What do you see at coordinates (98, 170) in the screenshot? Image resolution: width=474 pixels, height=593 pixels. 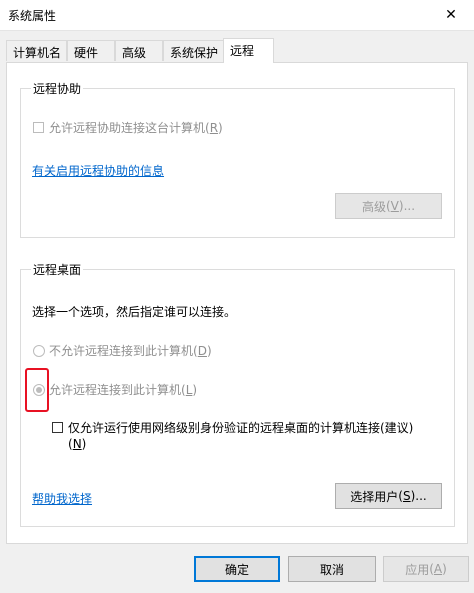 I see `remote-assistance-info-link: 有关启用远程协助的信息` at bounding box center [98, 170].